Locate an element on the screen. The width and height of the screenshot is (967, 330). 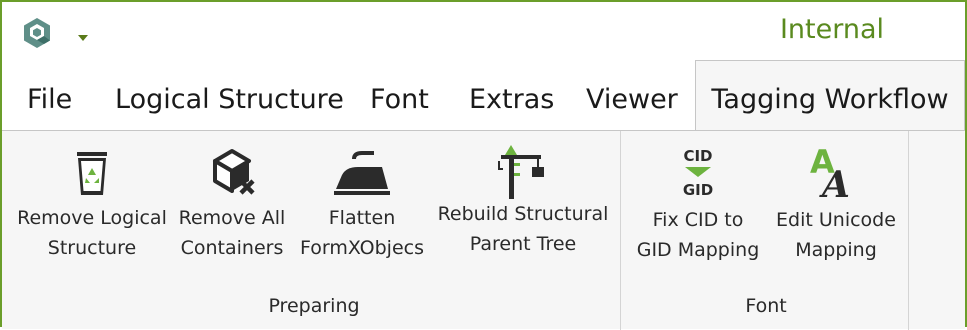
flatten-formxobjects-button: Flatten FormXObjecs is located at coordinates (362, 206).